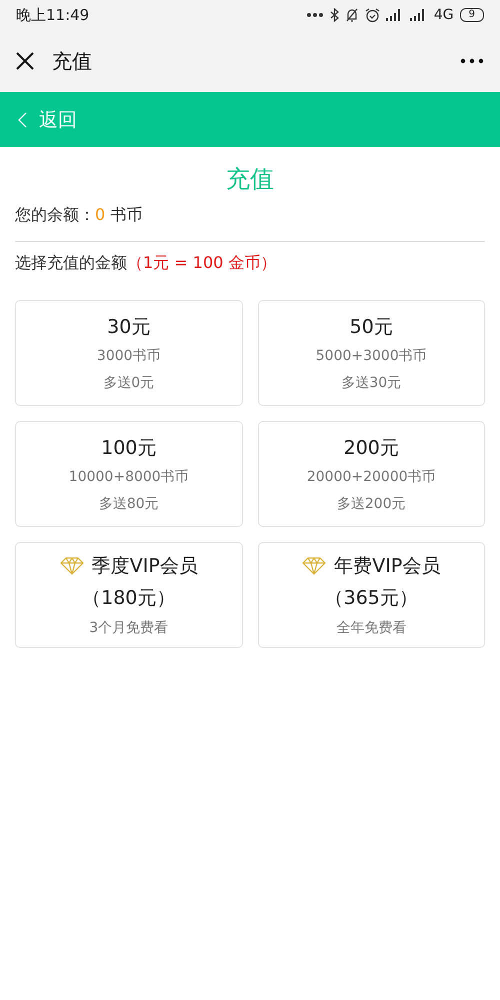 This screenshot has height=1000, width=500. I want to click on more-icon, so click(315, 15).